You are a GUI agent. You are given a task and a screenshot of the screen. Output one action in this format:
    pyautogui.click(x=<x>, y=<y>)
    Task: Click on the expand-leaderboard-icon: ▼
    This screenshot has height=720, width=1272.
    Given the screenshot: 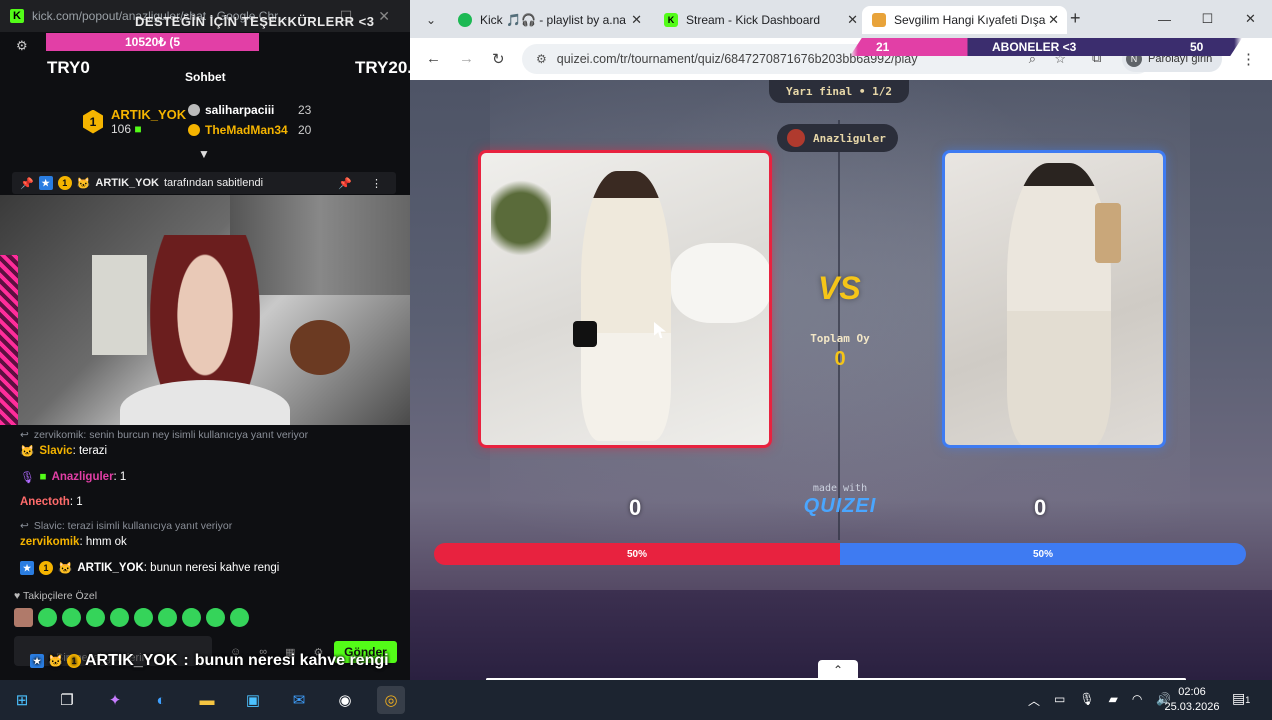 What is the action you would take?
    pyautogui.click(x=204, y=154)
    